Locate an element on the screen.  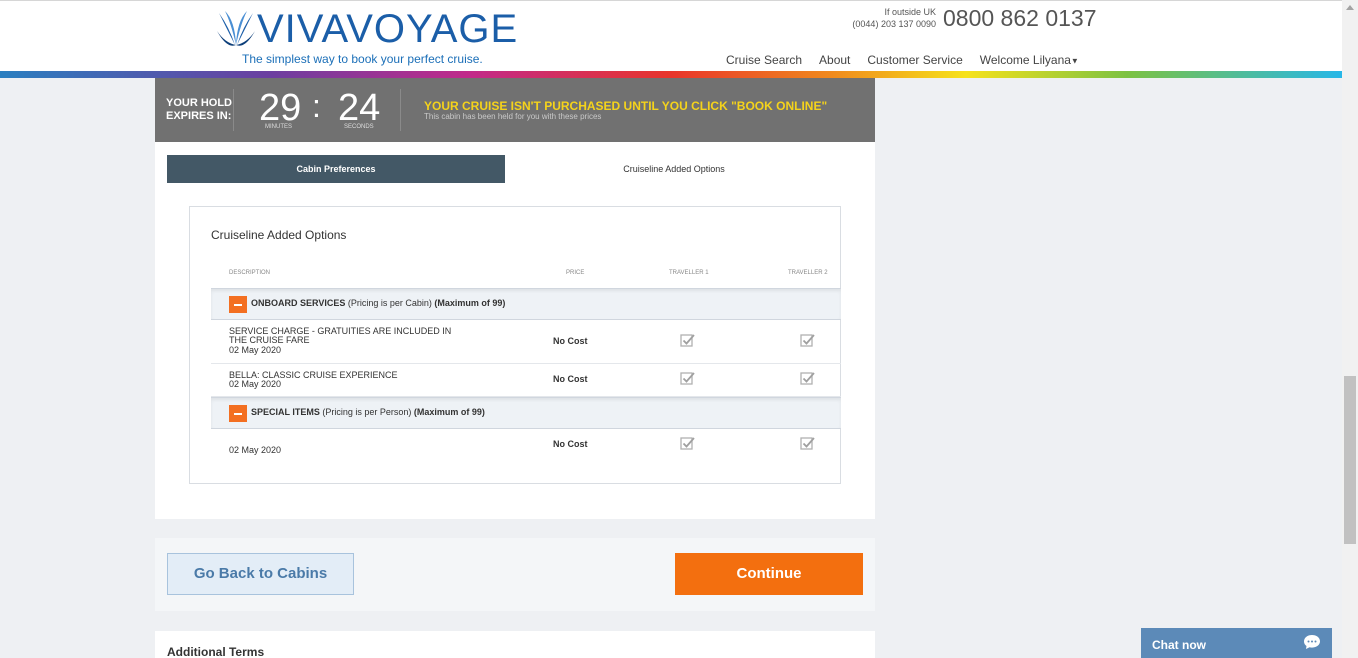
tab-cabin-preferences: Cabin Preferences is located at coordinates (336, 169).